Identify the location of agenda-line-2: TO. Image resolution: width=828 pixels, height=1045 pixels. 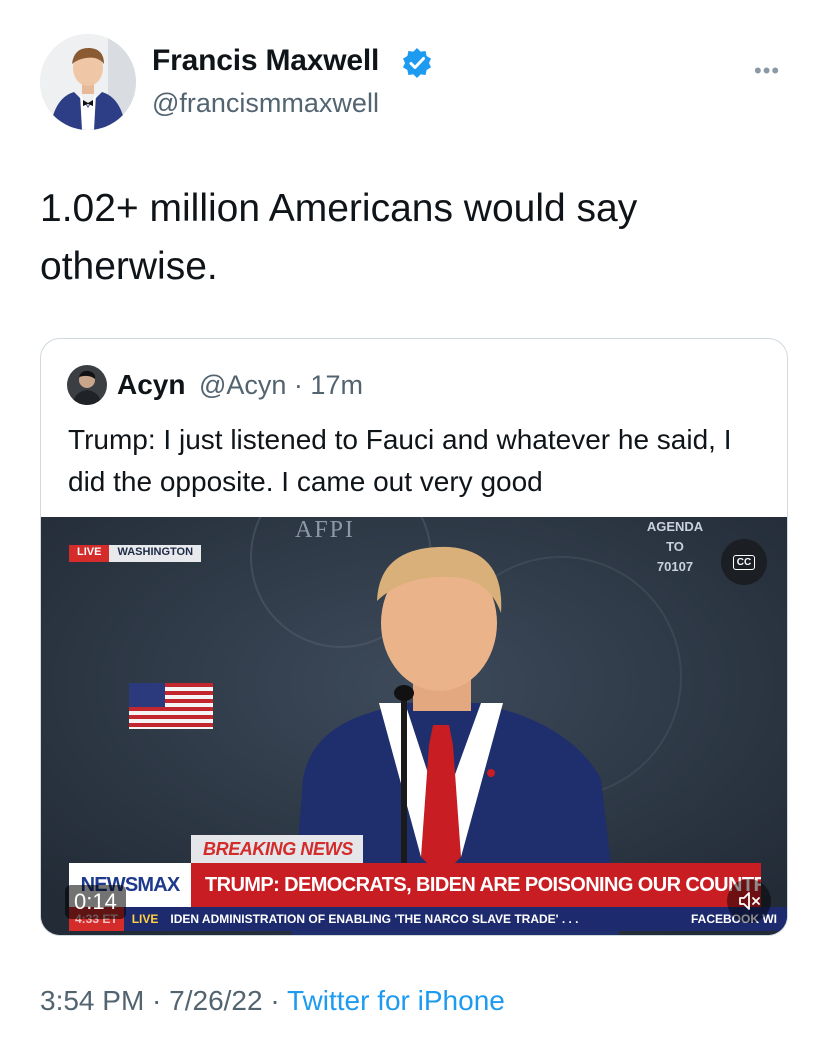
(675, 546).